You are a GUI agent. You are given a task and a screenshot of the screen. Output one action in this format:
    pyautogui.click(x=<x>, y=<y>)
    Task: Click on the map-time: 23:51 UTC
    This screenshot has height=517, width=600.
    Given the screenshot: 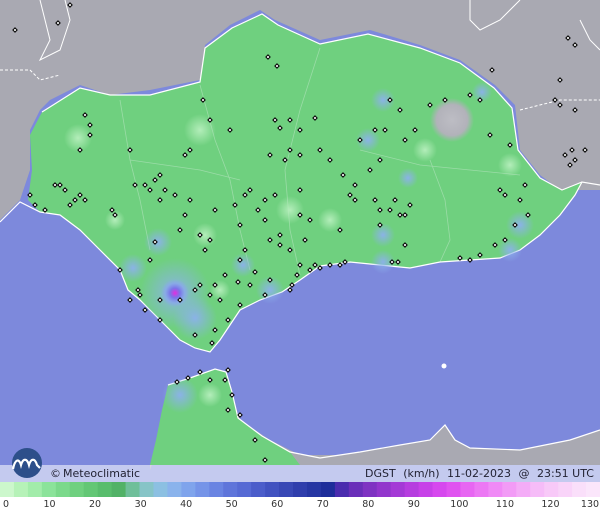 What is the action you would take?
    pyautogui.click(x=565, y=473)
    